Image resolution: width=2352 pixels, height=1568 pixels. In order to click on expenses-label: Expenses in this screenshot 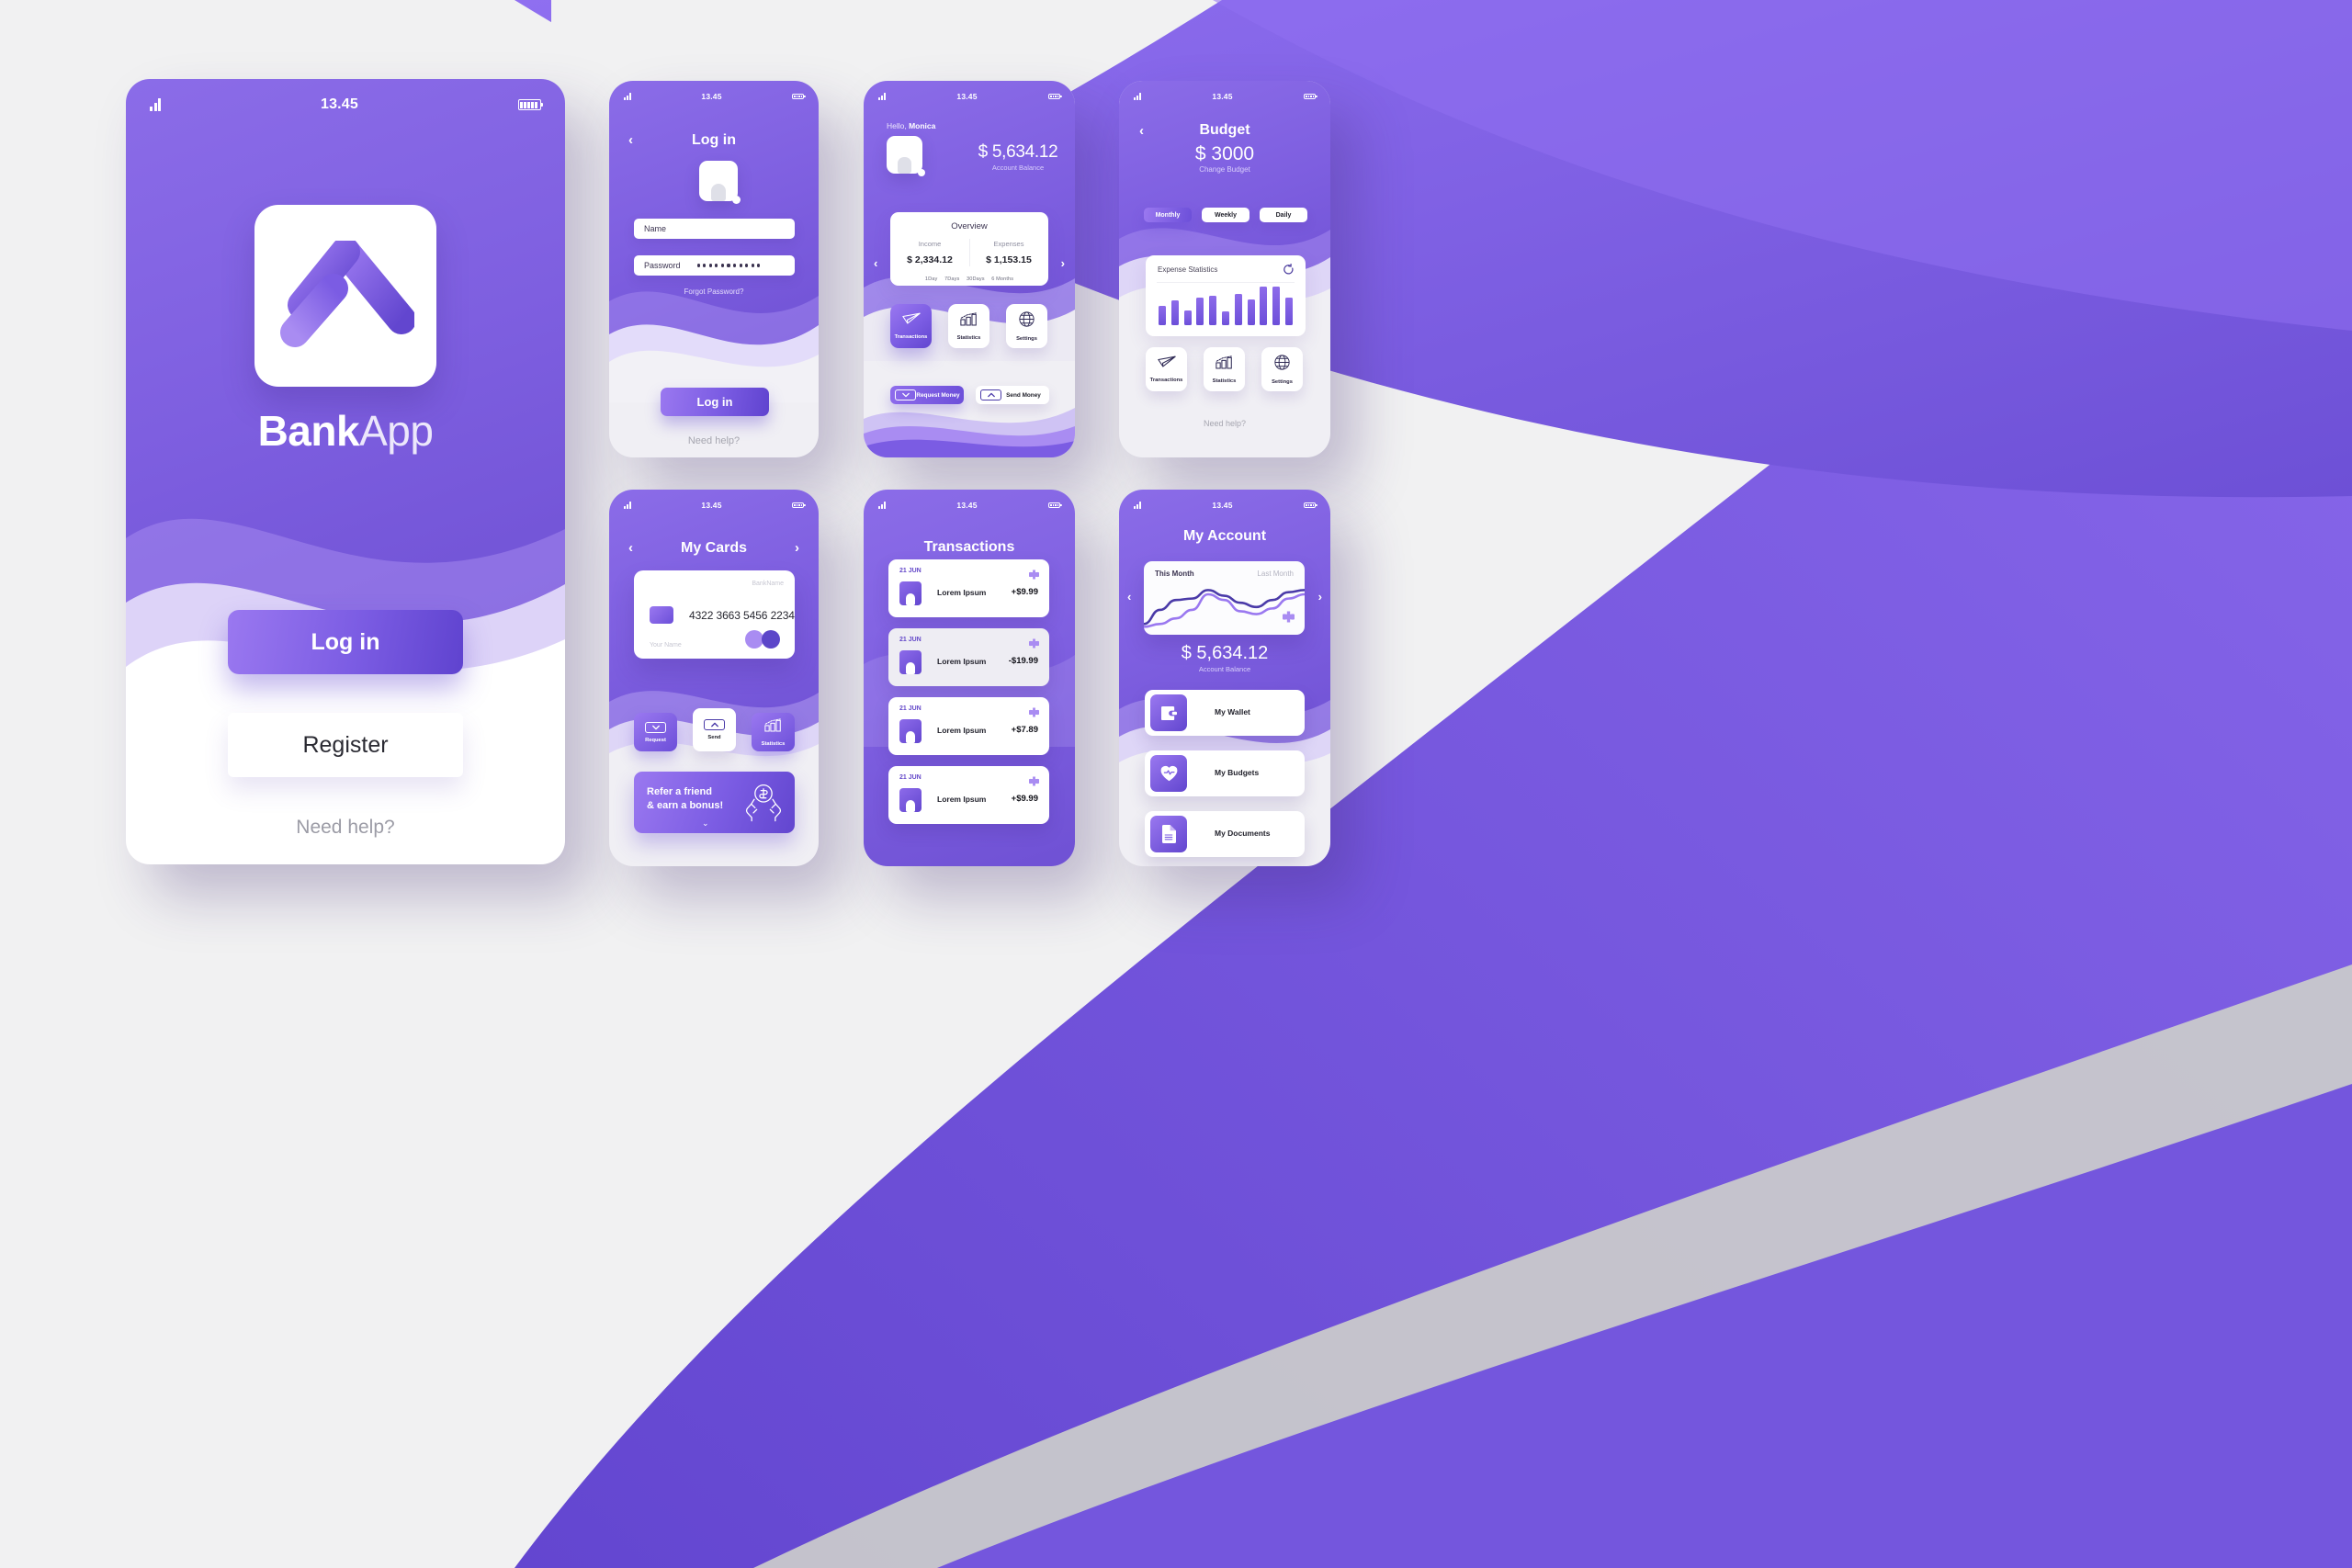, I will do `click(1008, 244)`.